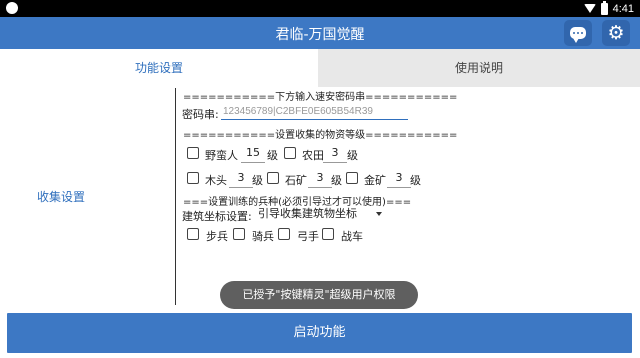 The image size is (640, 358). I want to click on toast-message: 已授予"按键精灵"超级用户权限, so click(319, 295).